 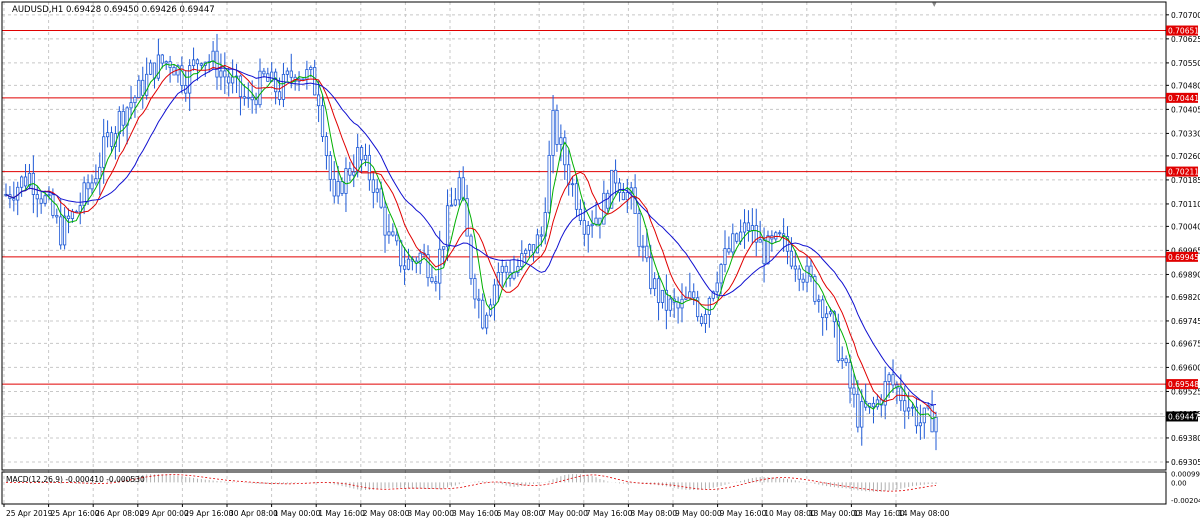 I want to click on time-tick-label: 25 Apr 2019, so click(x=29, y=513).